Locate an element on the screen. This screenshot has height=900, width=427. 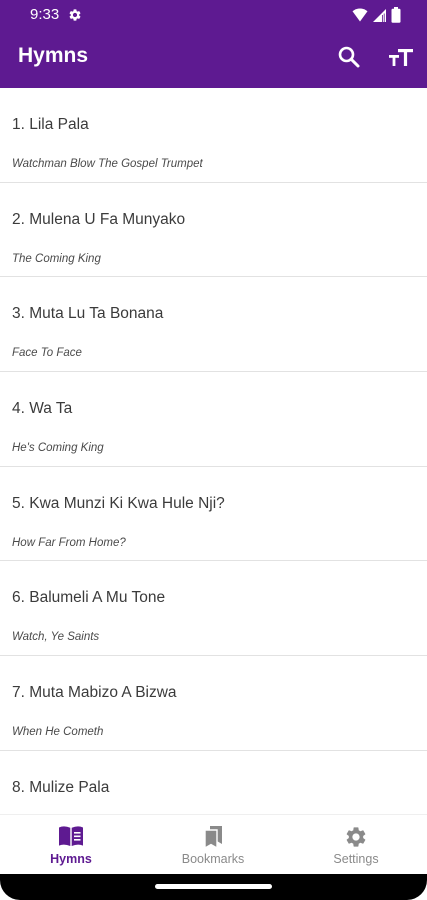
hymn-title: 6. Balumeli A Mu Tone is located at coordinates (89, 598).